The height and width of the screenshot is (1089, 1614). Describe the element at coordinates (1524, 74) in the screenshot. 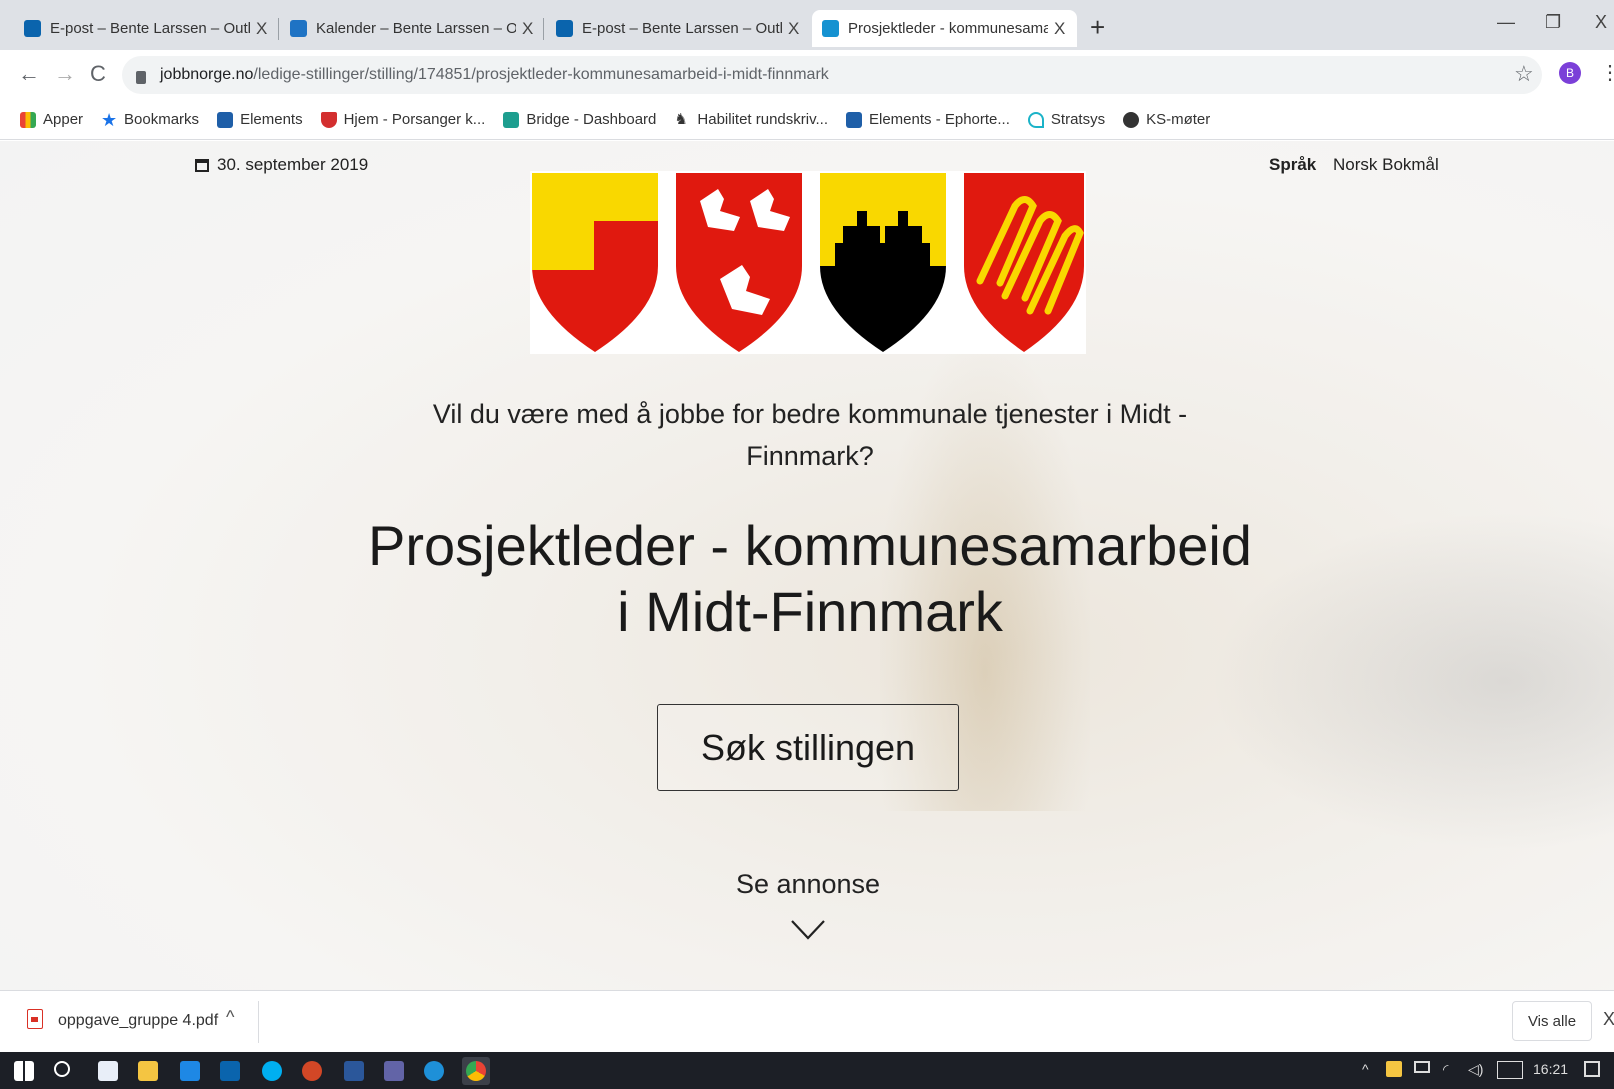

I see `bookmark-star-icon: ☆` at that location.